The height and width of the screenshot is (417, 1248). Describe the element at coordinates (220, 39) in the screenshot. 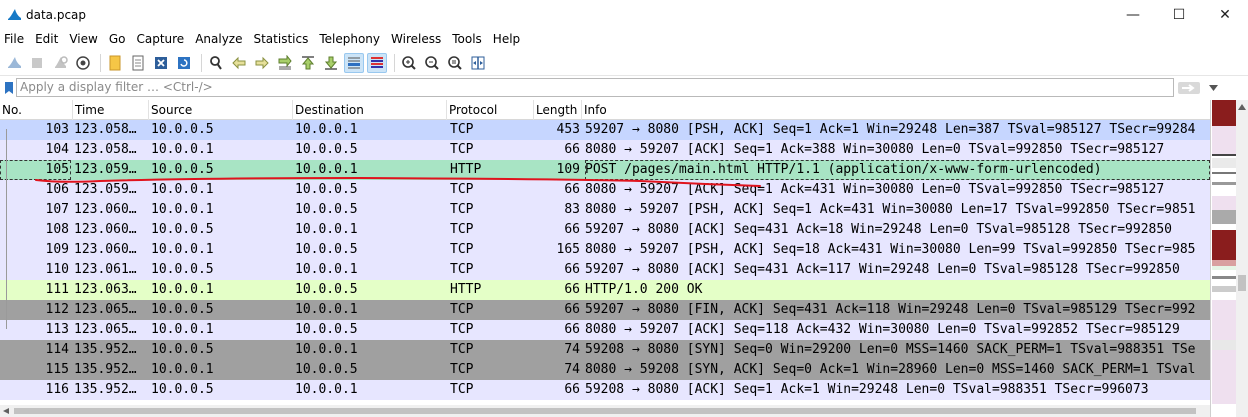

I see `menu-analyze: Analyze` at that location.